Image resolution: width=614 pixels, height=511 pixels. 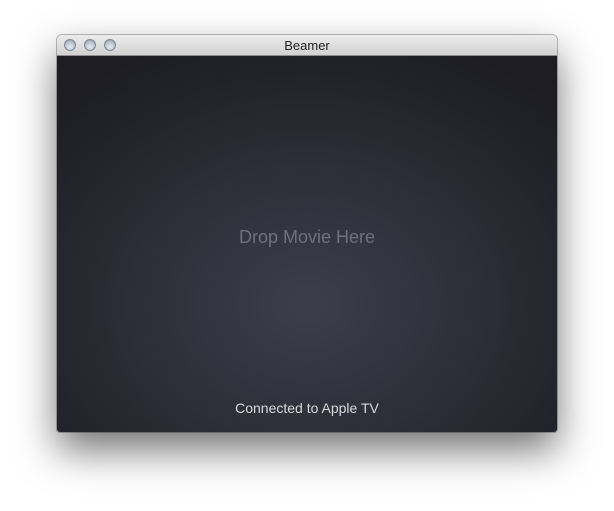 What do you see at coordinates (307, 408) in the screenshot?
I see `connection-status: Connected to Apple TV` at bounding box center [307, 408].